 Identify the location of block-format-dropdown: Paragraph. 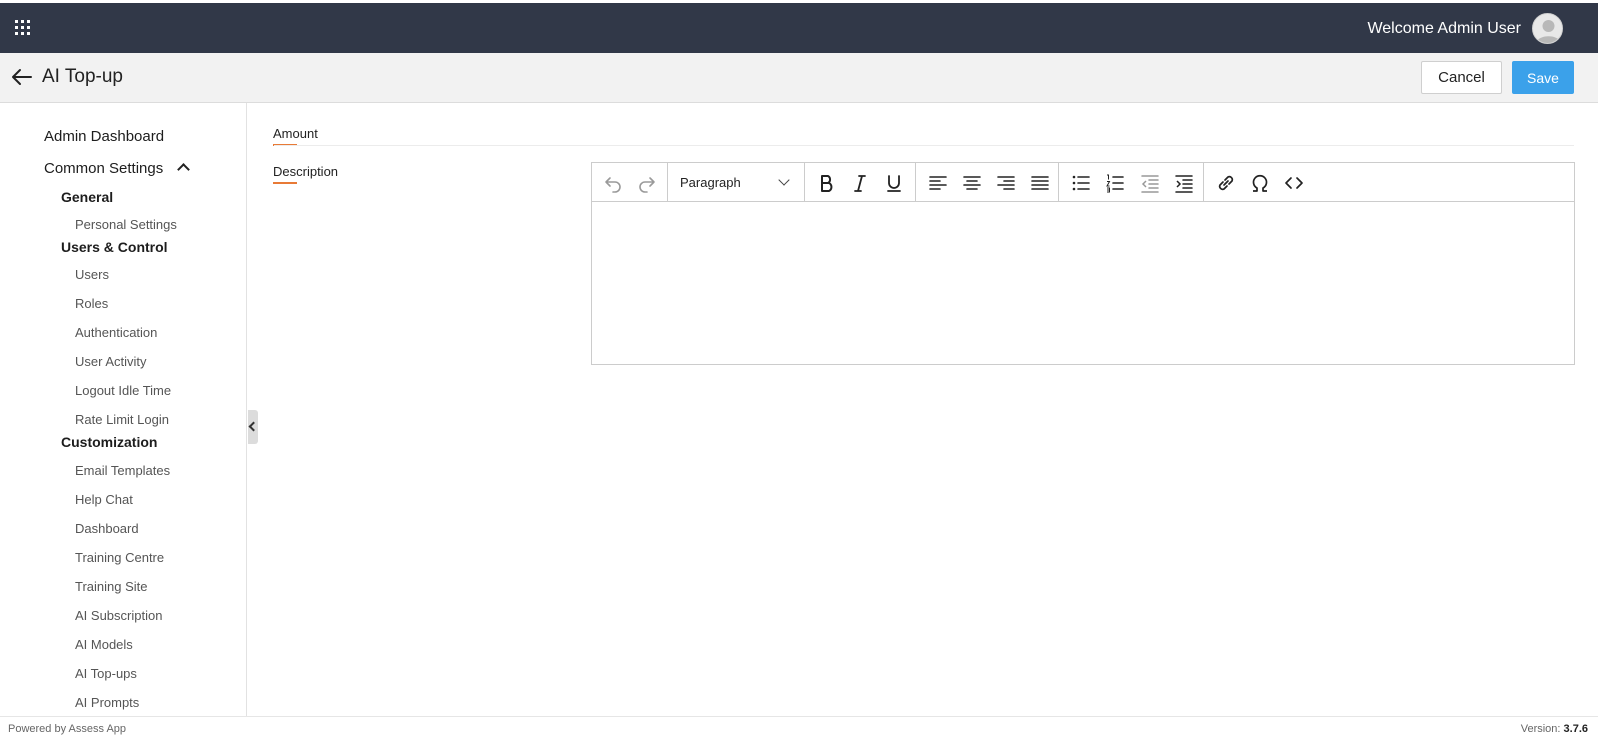
(736, 182).